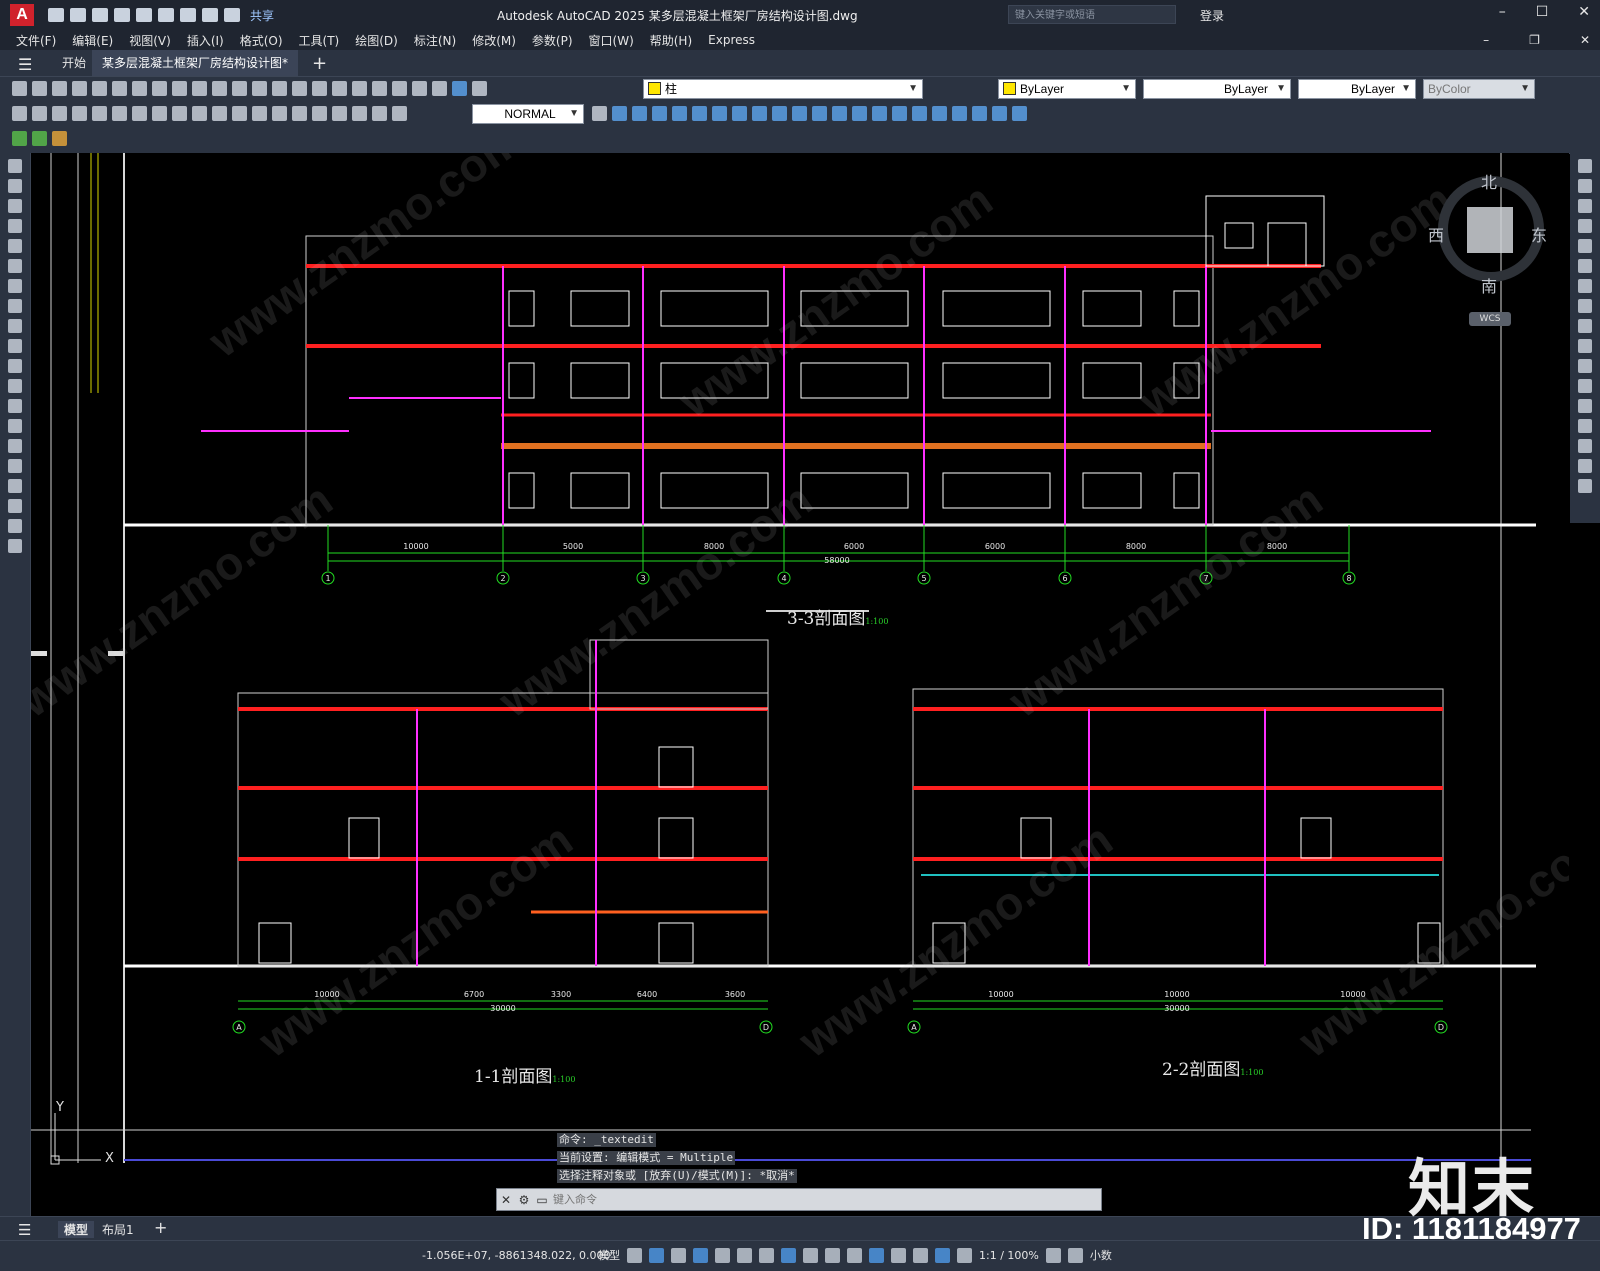 This screenshot has height=1271, width=1600. I want to click on section-icon, so click(799, 113).